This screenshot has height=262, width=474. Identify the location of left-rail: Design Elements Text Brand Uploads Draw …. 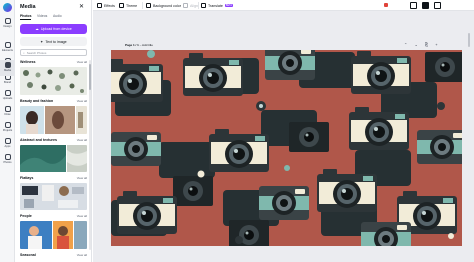
(7, 131).